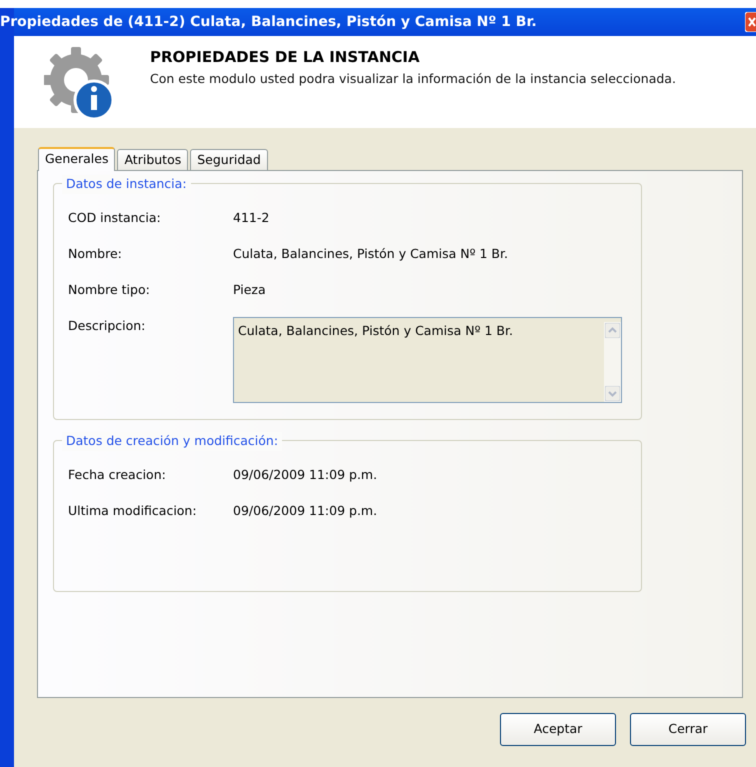 This screenshot has width=756, height=767. Describe the element at coordinates (107, 326) in the screenshot. I see `field-label: Descripcion:` at that location.